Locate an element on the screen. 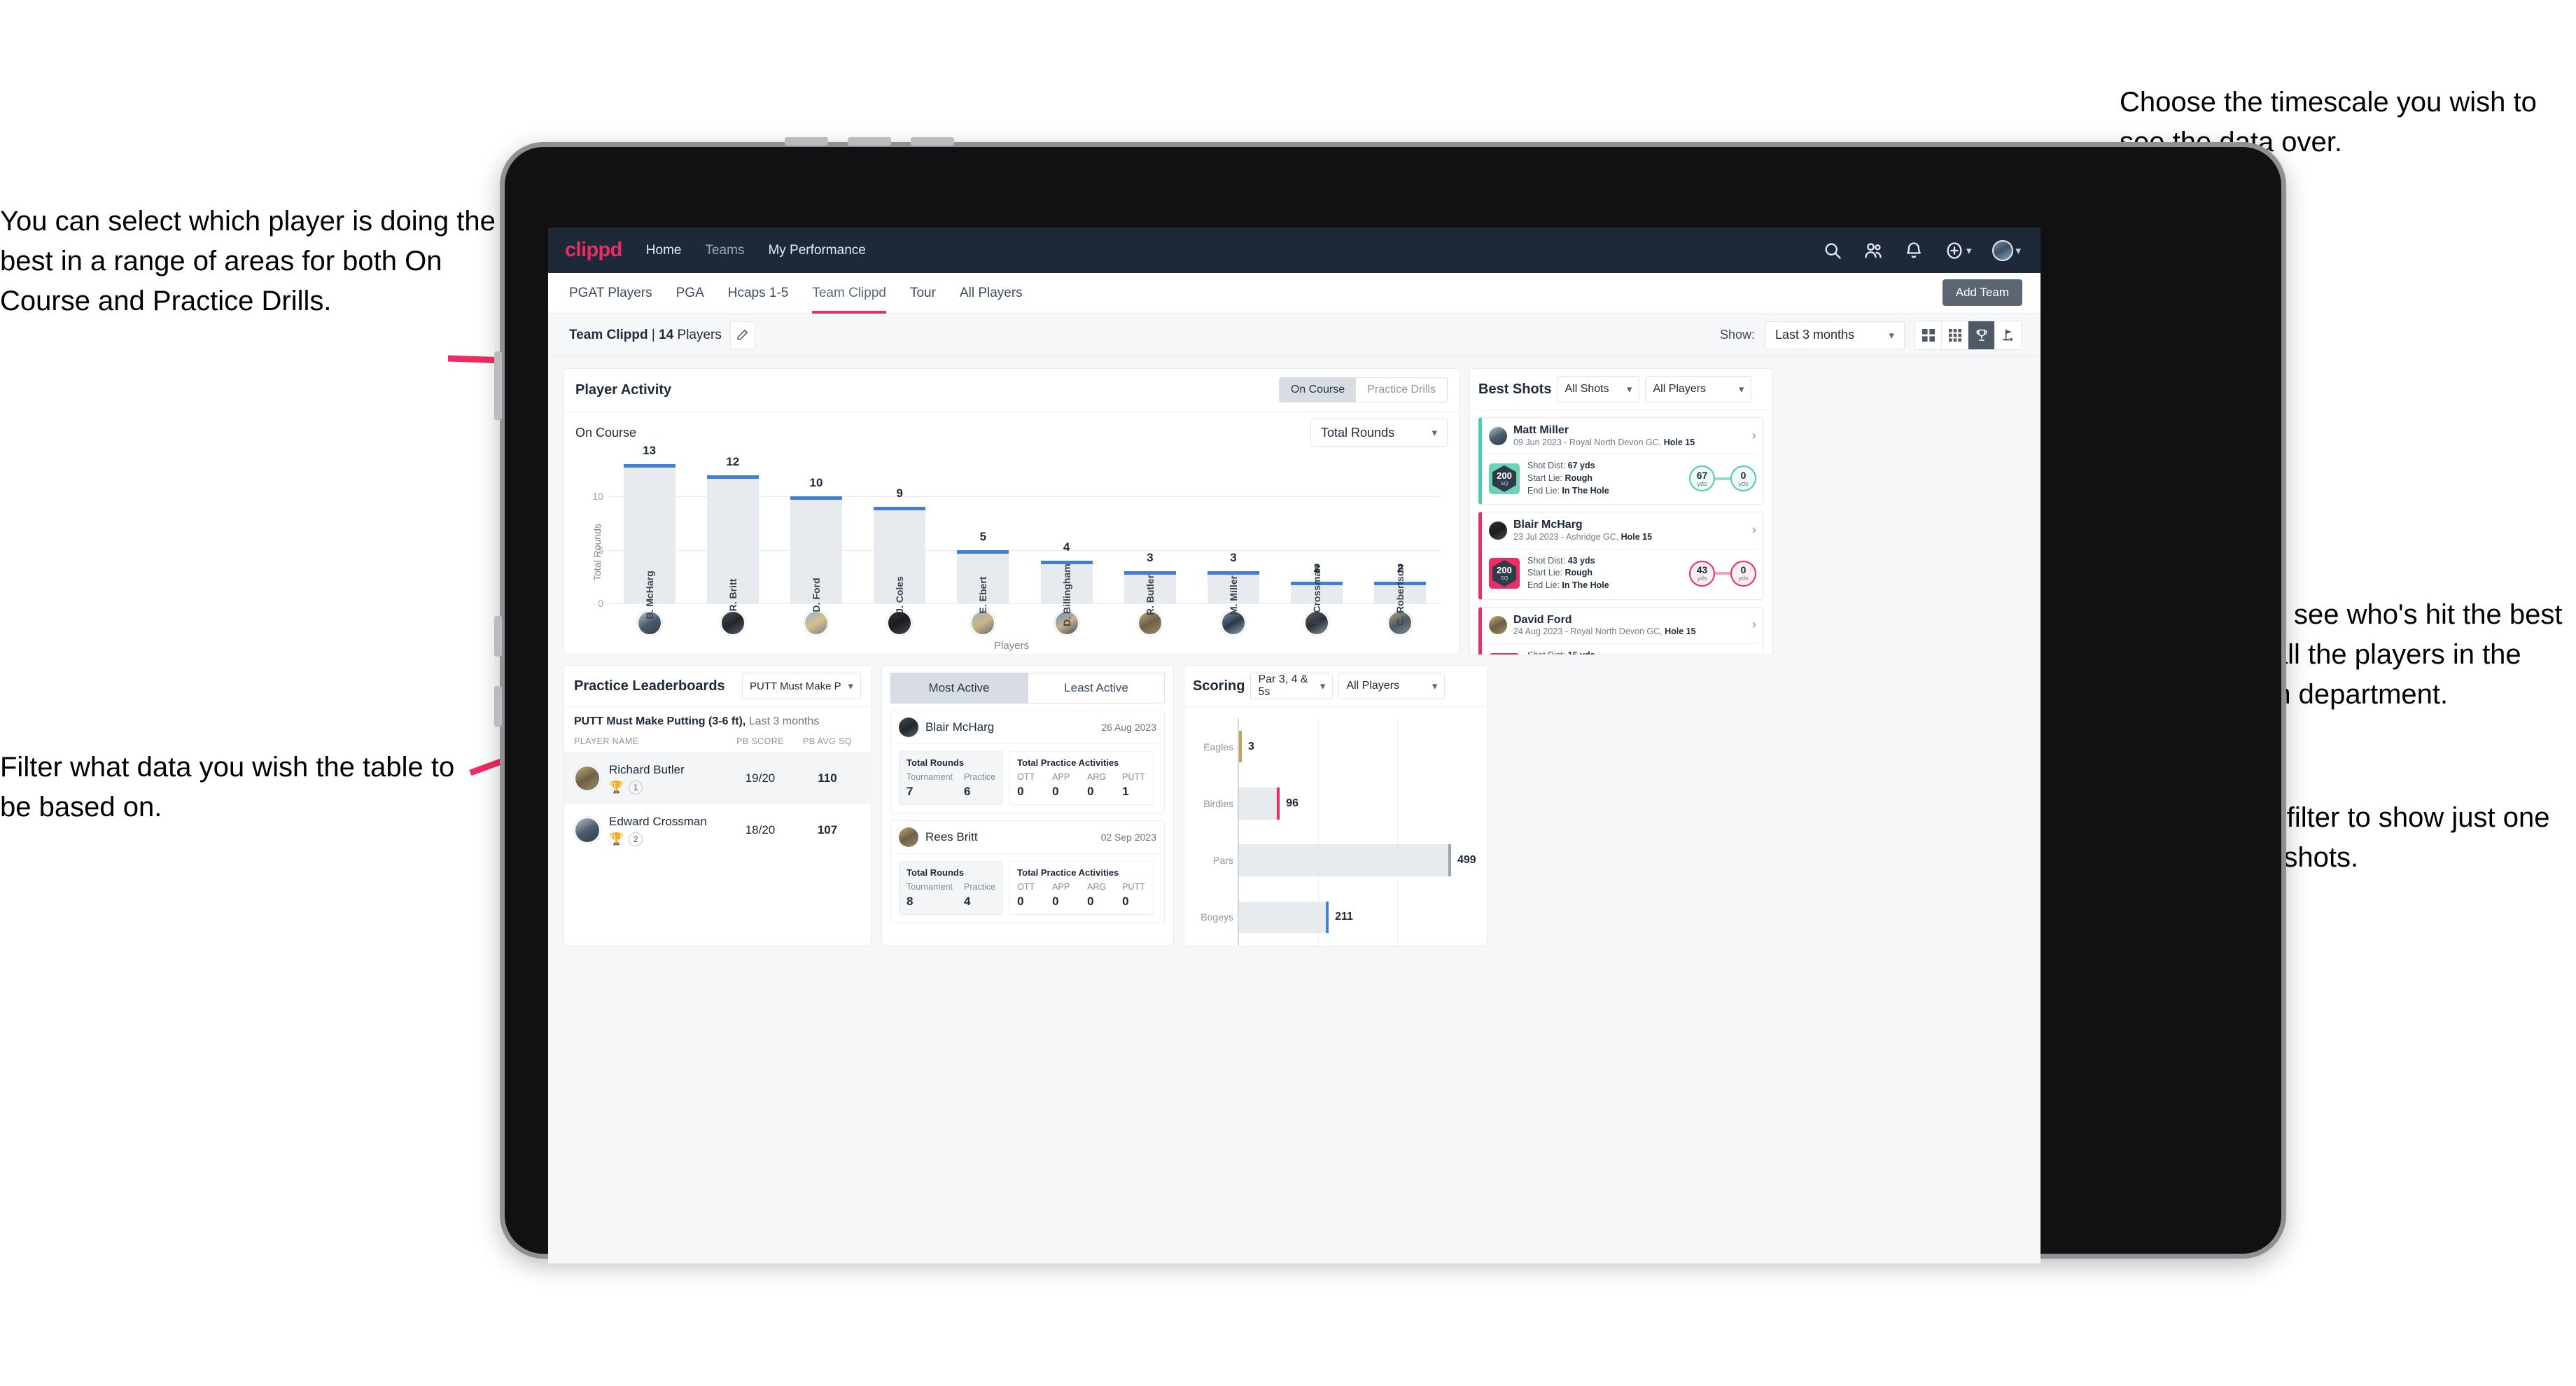 Image resolution: width=2576 pixels, height=1386 pixels. view-toggle-trophy is located at coordinates (1981, 335).